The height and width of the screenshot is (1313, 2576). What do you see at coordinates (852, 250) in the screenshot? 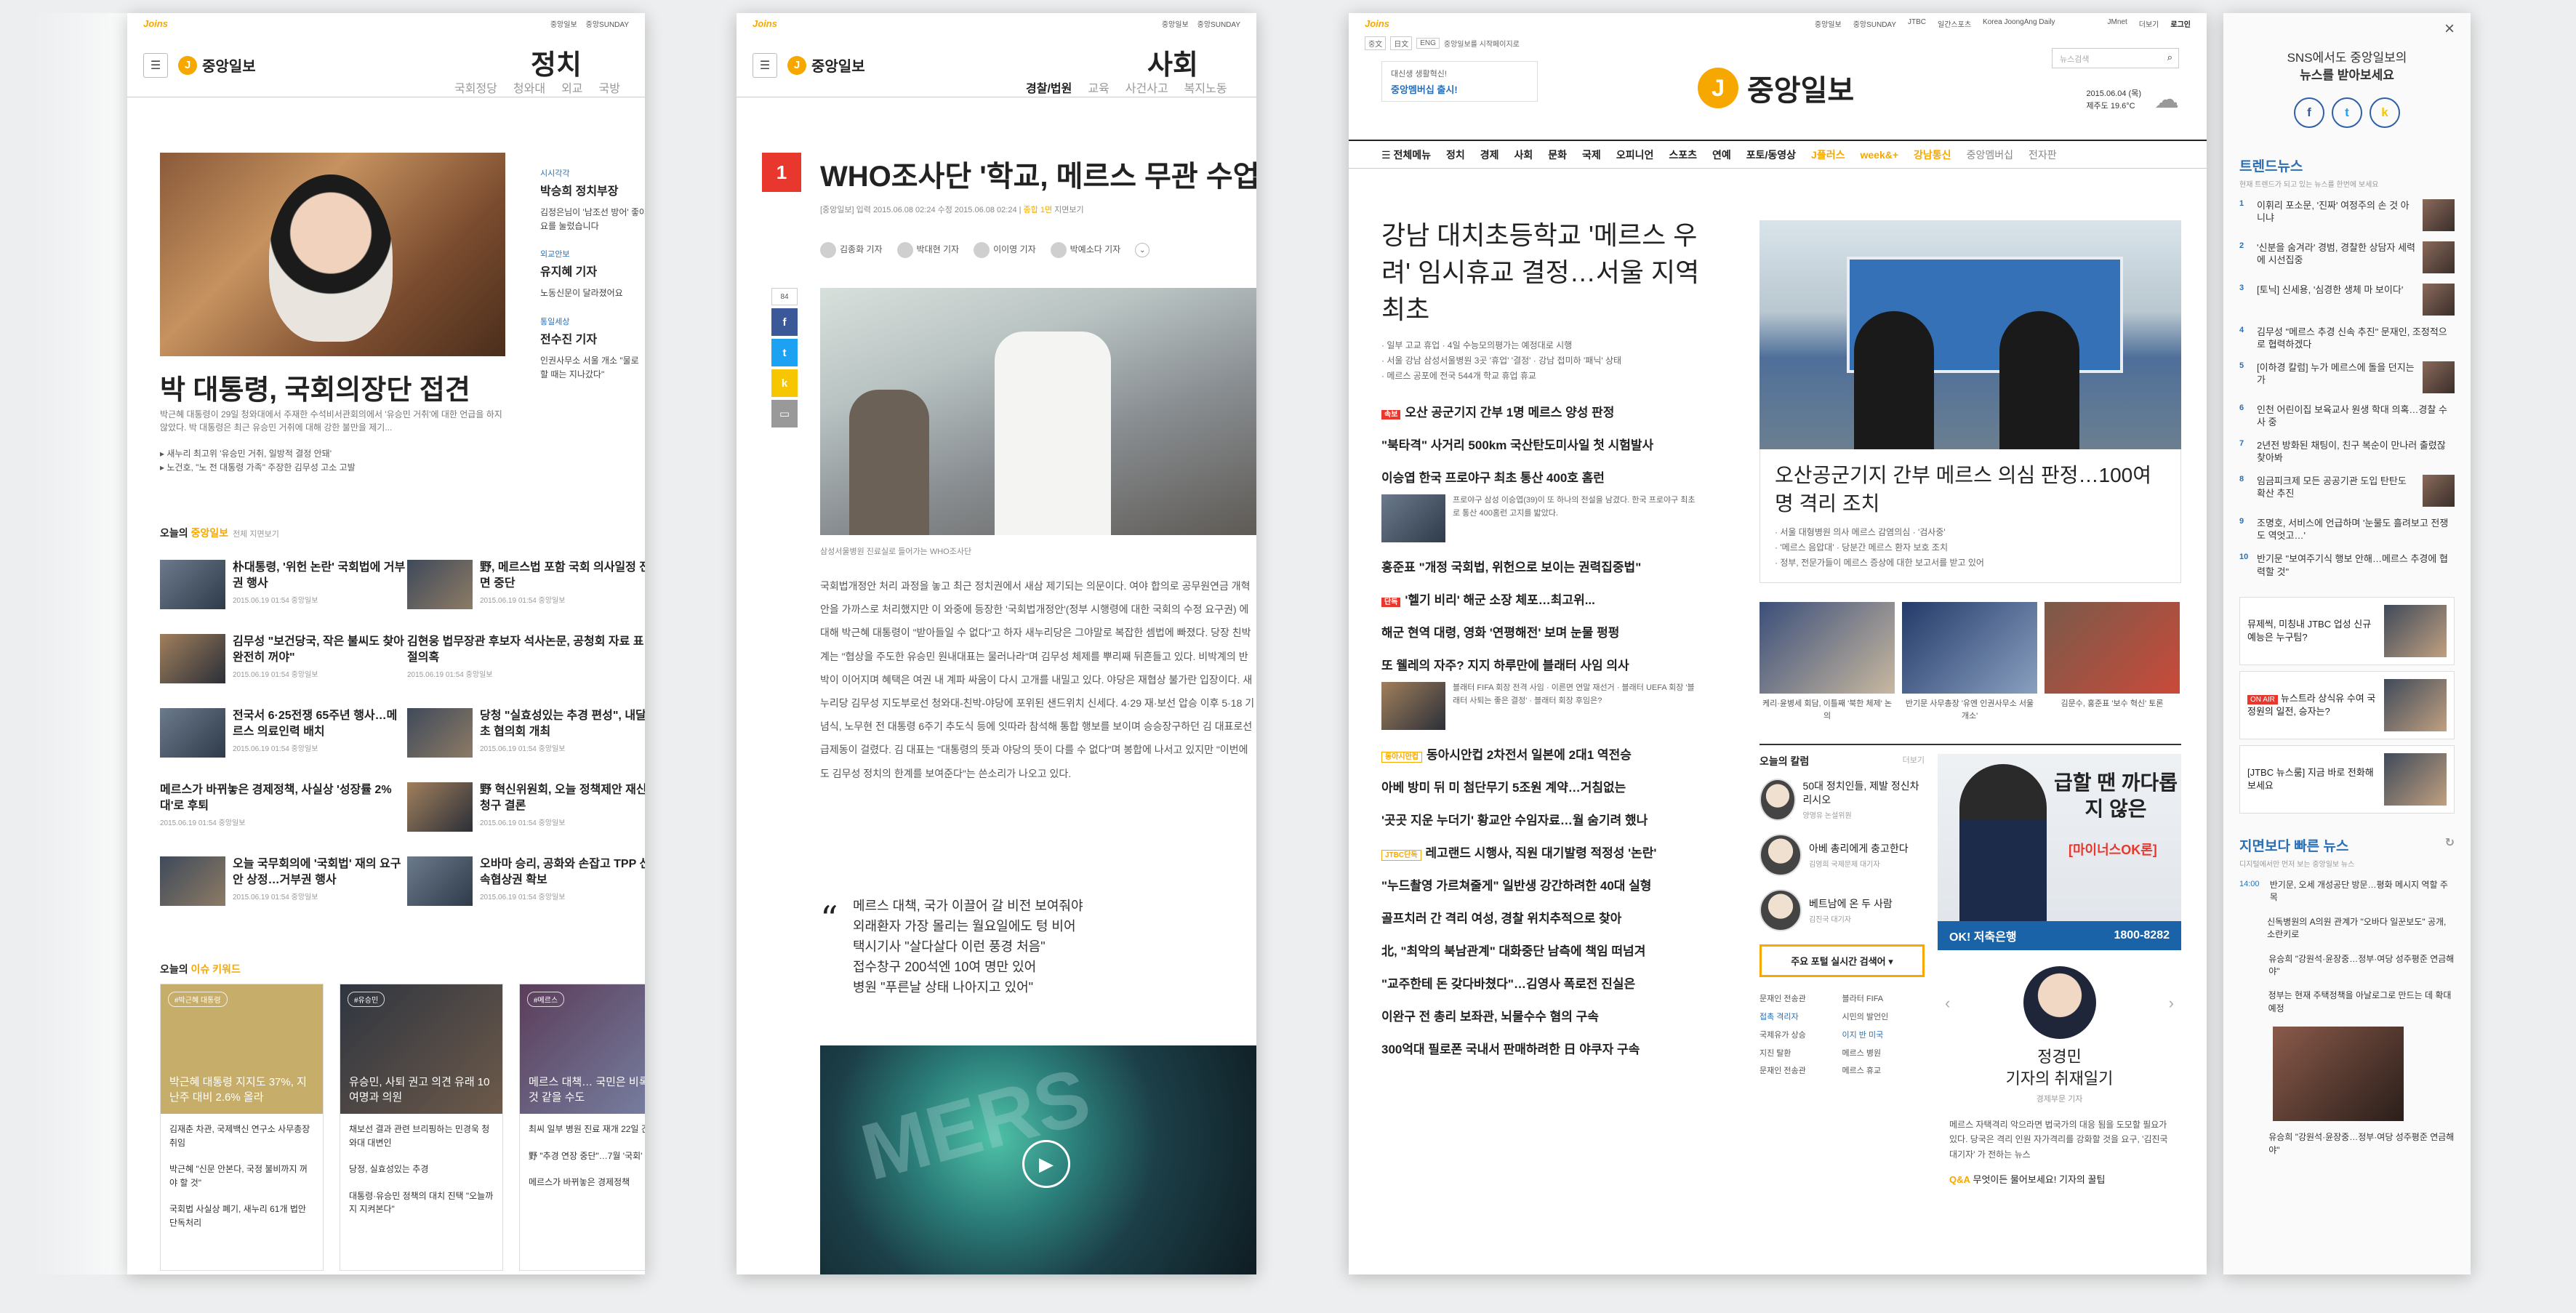
I see `reporter: 김종화 기자` at bounding box center [852, 250].